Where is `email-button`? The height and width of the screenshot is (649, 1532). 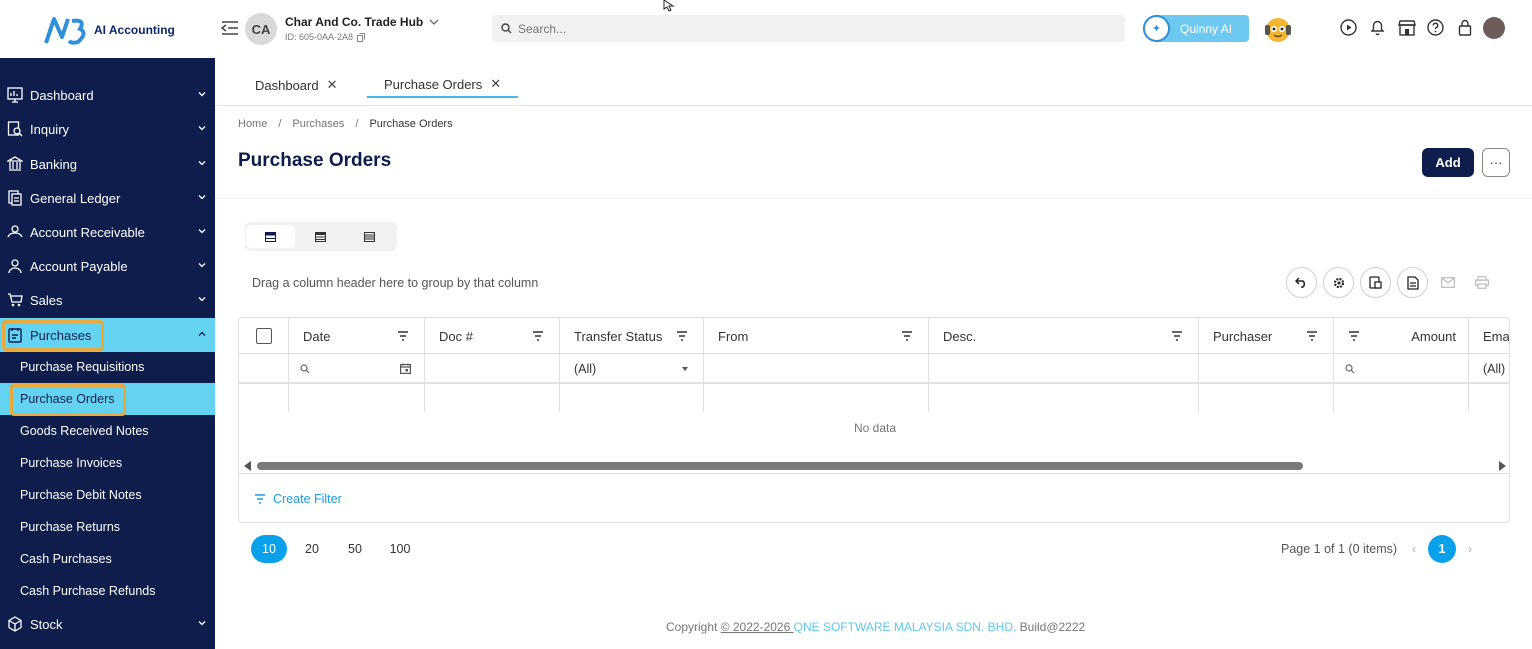
email-button is located at coordinates (1448, 282).